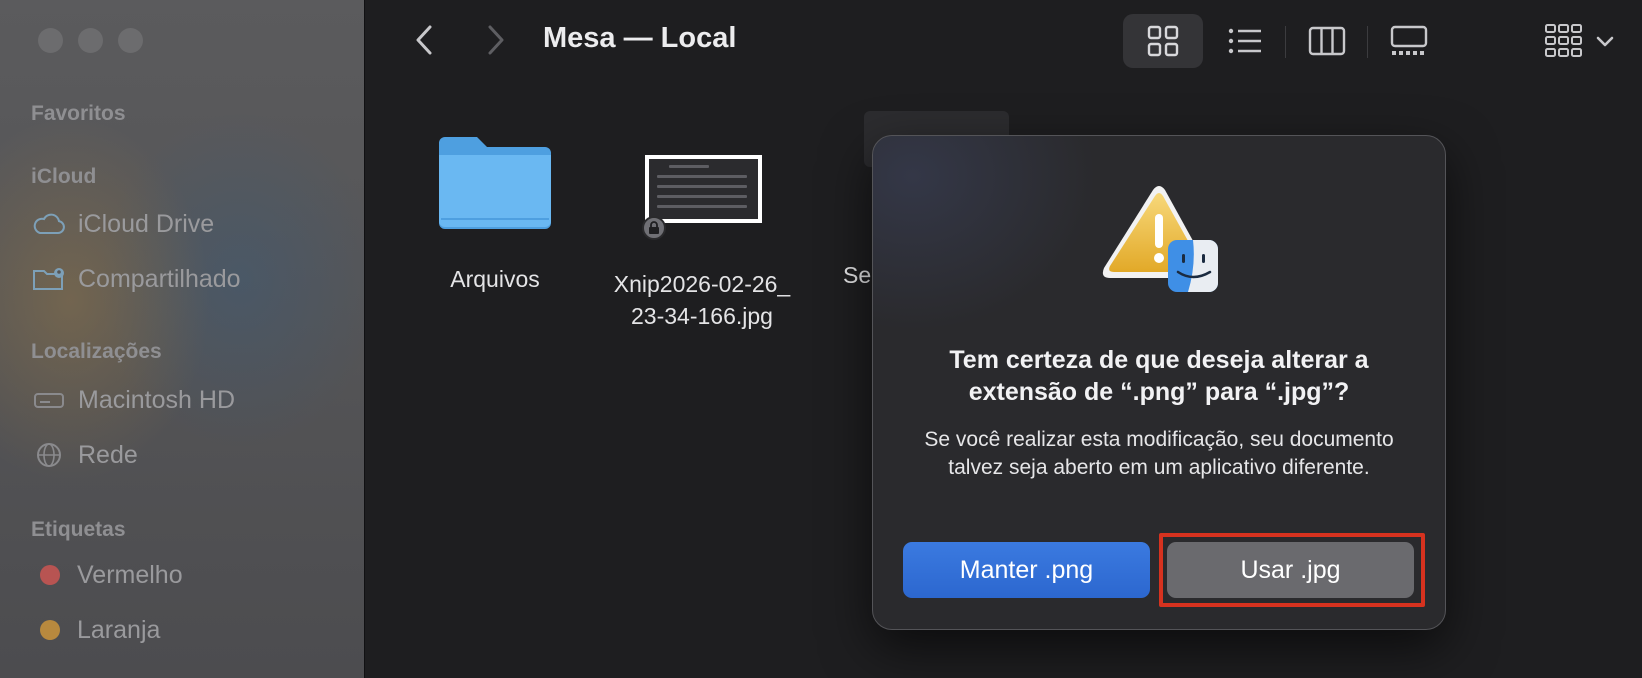 The height and width of the screenshot is (678, 1642). Describe the element at coordinates (495, 279) in the screenshot. I see `file-name: Arquivos` at that location.